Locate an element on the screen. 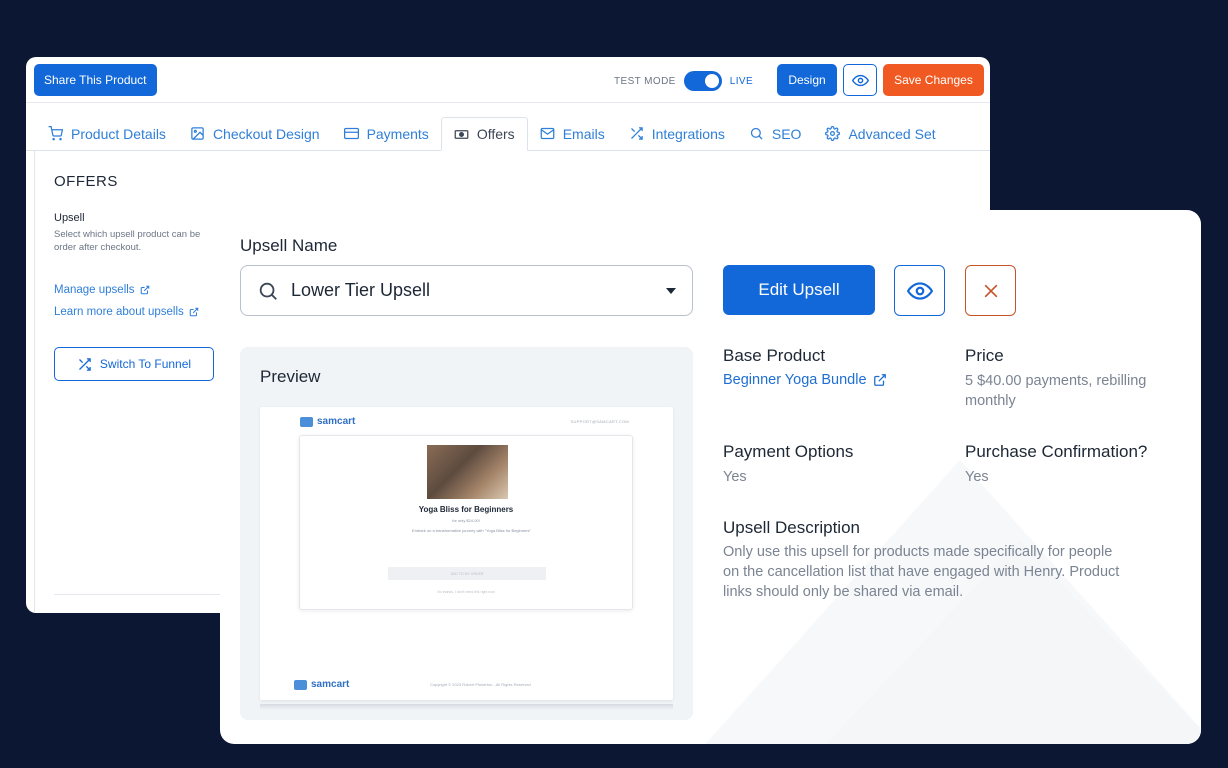 This screenshot has height=768, width=1228. tab-advanced-settings: Advanced Set is located at coordinates (880, 133).